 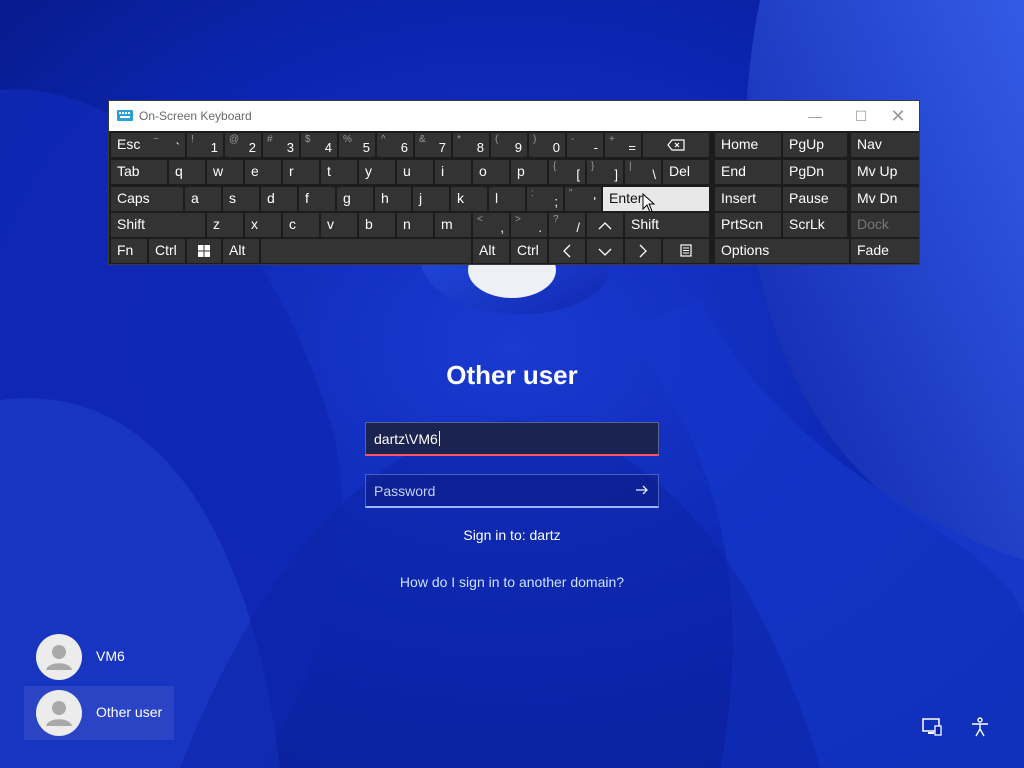 I want to click on key-q: q, so click(x=187, y=172).